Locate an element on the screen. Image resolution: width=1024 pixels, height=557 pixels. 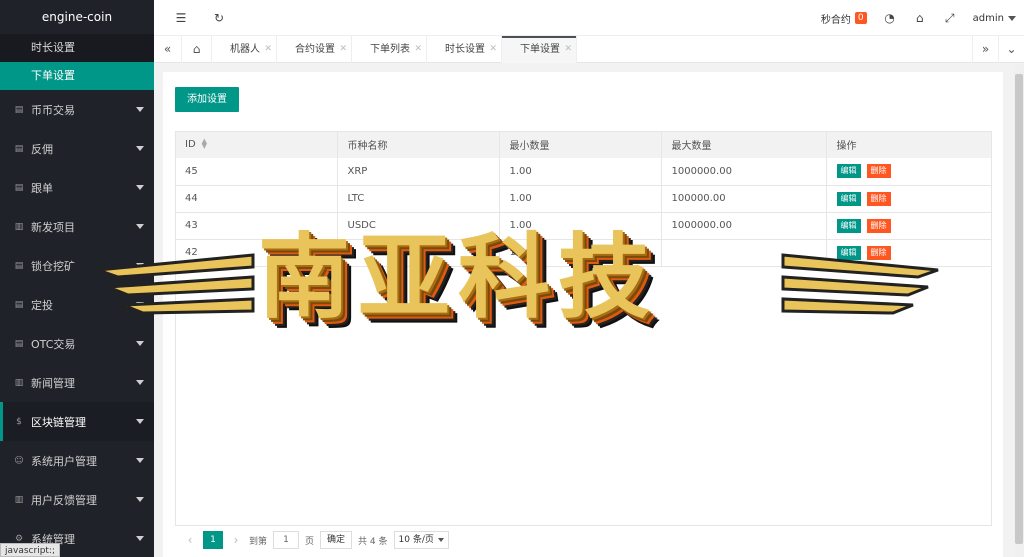
tabs-scroll-left-icon: « is located at coordinates (168, 49).